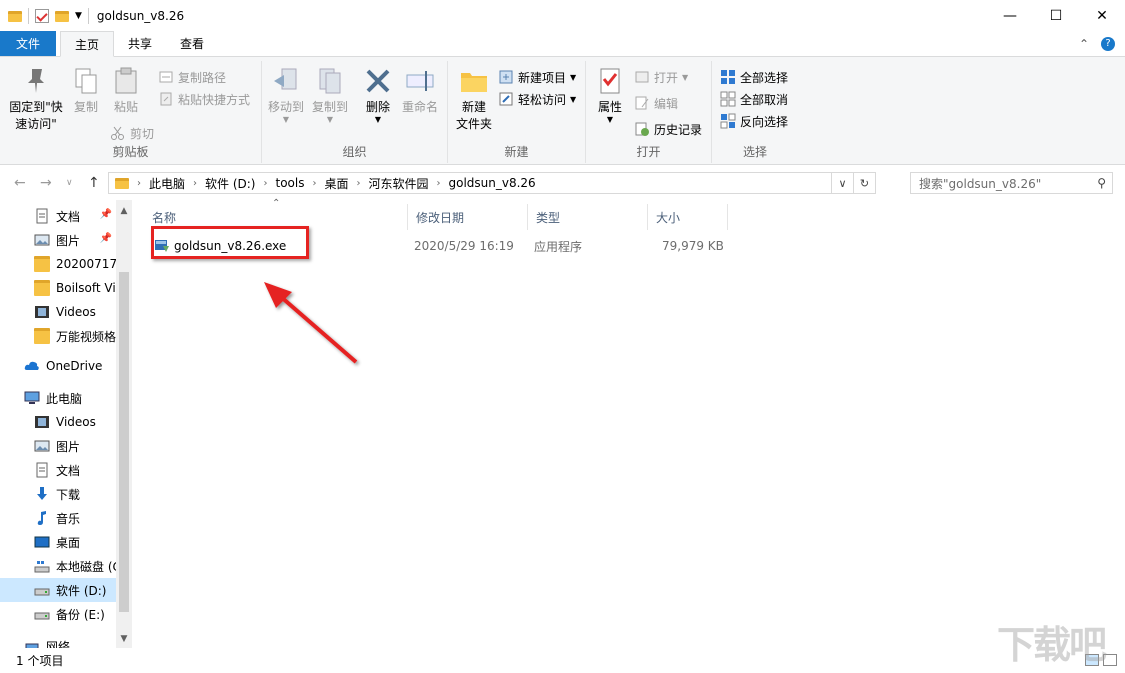 This screenshot has width=1125, height=673. What do you see at coordinates (58, 494) in the screenshot?
I see `nav-item-downloads: 下载` at bounding box center [58, 494].